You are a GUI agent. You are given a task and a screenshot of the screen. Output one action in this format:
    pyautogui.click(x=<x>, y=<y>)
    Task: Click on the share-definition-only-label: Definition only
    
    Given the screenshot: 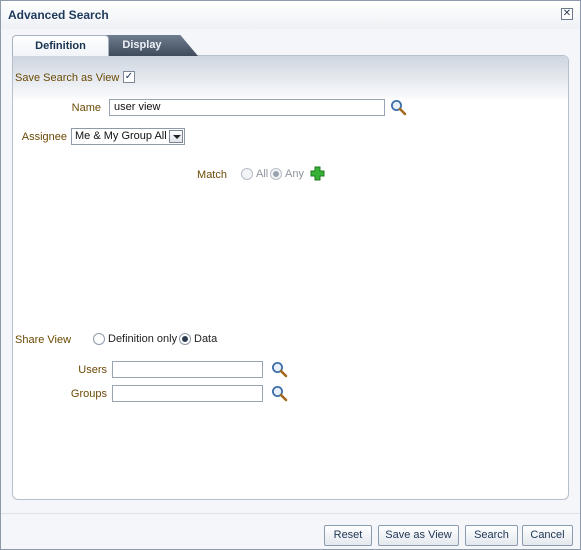 What is the action you would take?
    pyautogui.click(x=143, y=339)
    